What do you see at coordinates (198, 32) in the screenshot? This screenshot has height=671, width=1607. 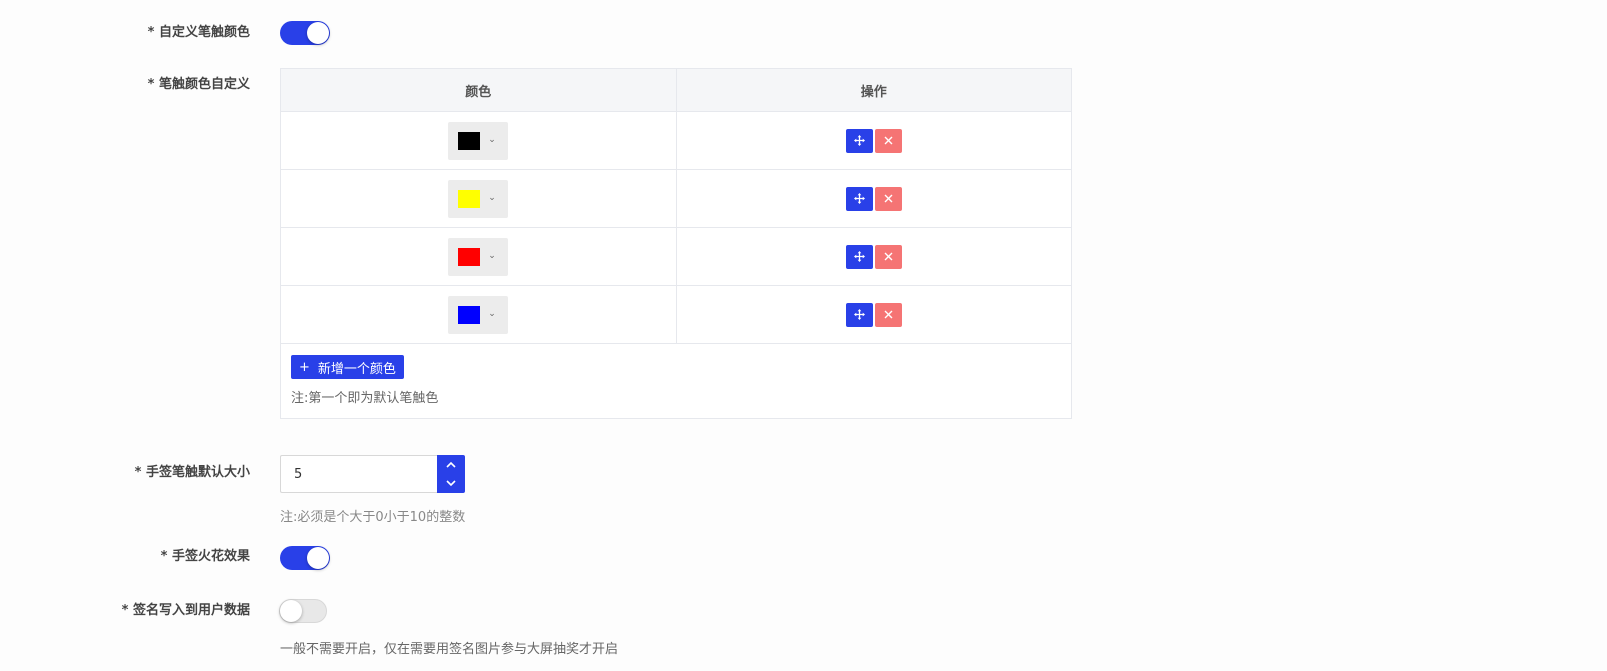 I see `custom-color-label: * 自定义笔触颜色` at bounding box center [198, 32].